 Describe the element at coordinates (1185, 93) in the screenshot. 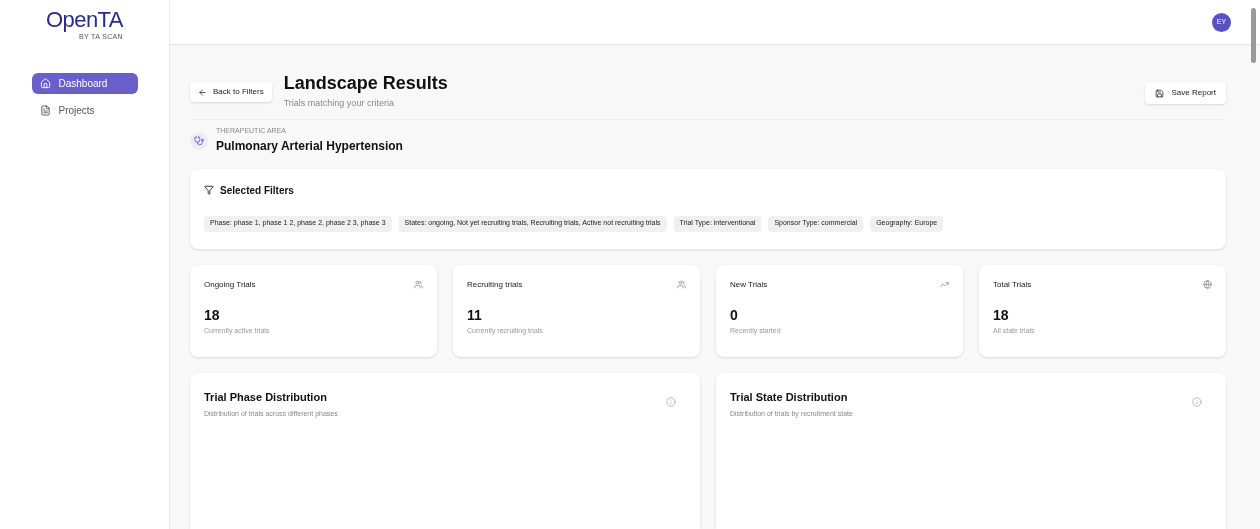

I see `save-report-button: Save Report` at that location.